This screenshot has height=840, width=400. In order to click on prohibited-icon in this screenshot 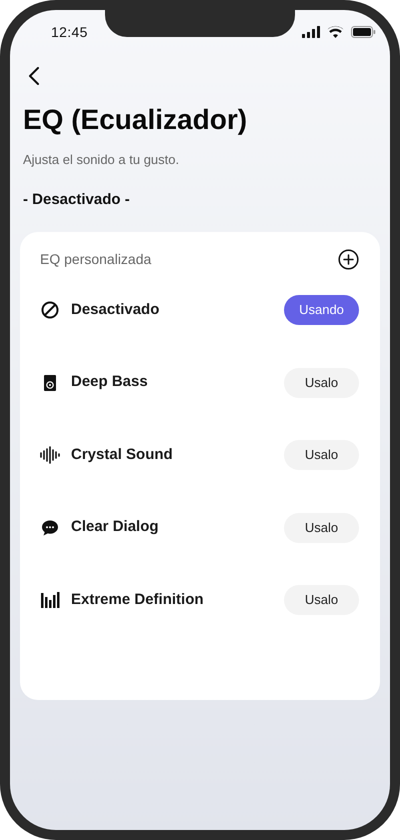, I will do `click(50, 310)`.